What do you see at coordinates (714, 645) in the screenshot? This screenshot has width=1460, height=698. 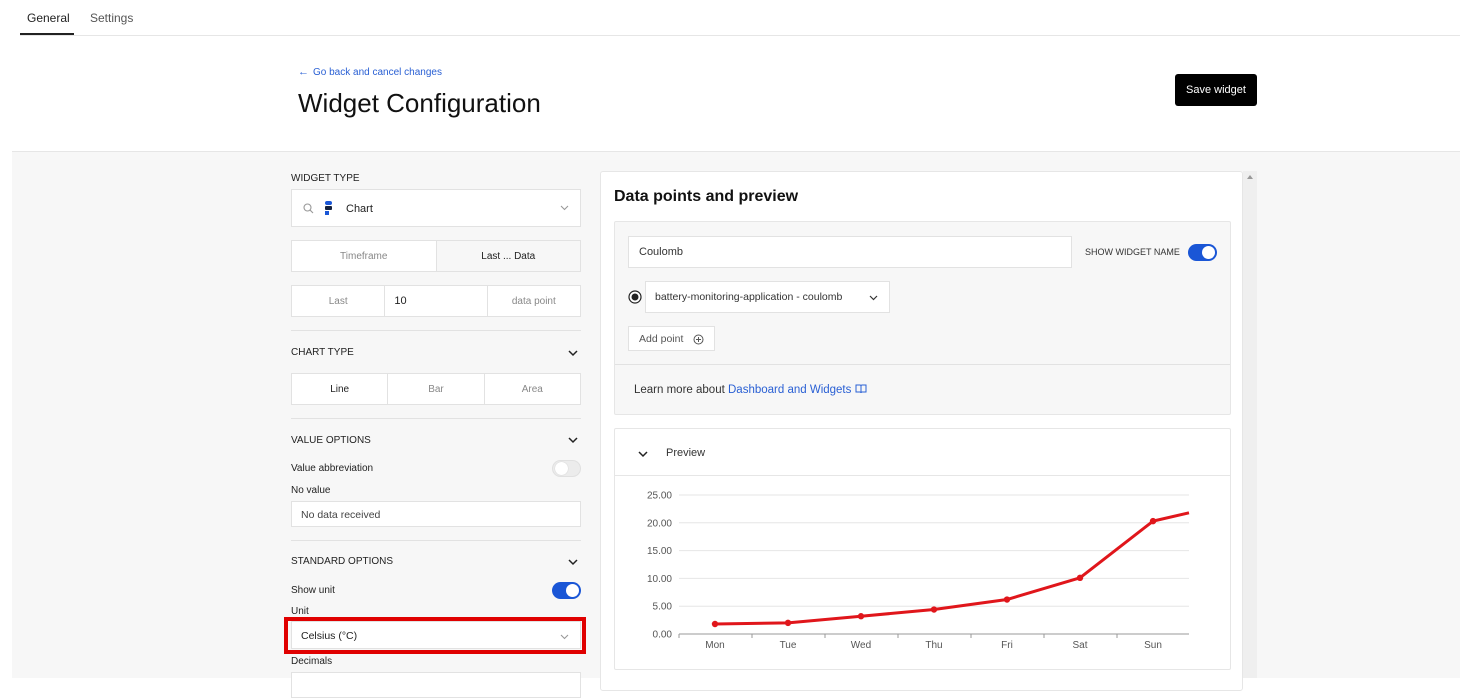 I see `x-tick-label: Mon` at bounding box center [714, 645].